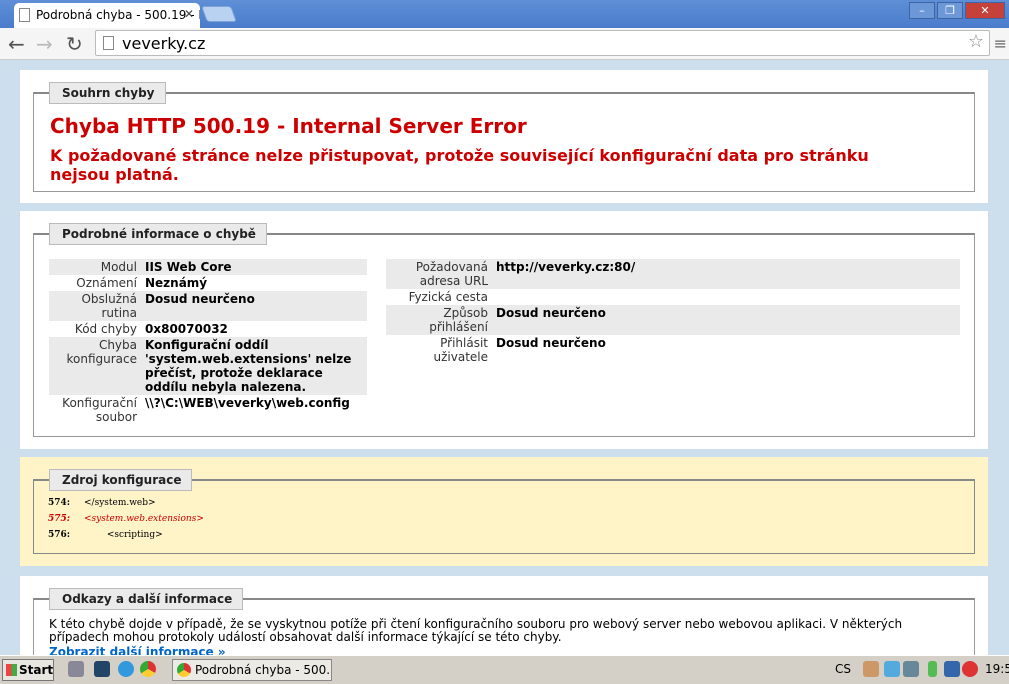 This screenshot has height=684, width=1009. I want to click on browser-toolbar: ← → ↻ veverky.cz ☆ ≡, so click(504, 44).